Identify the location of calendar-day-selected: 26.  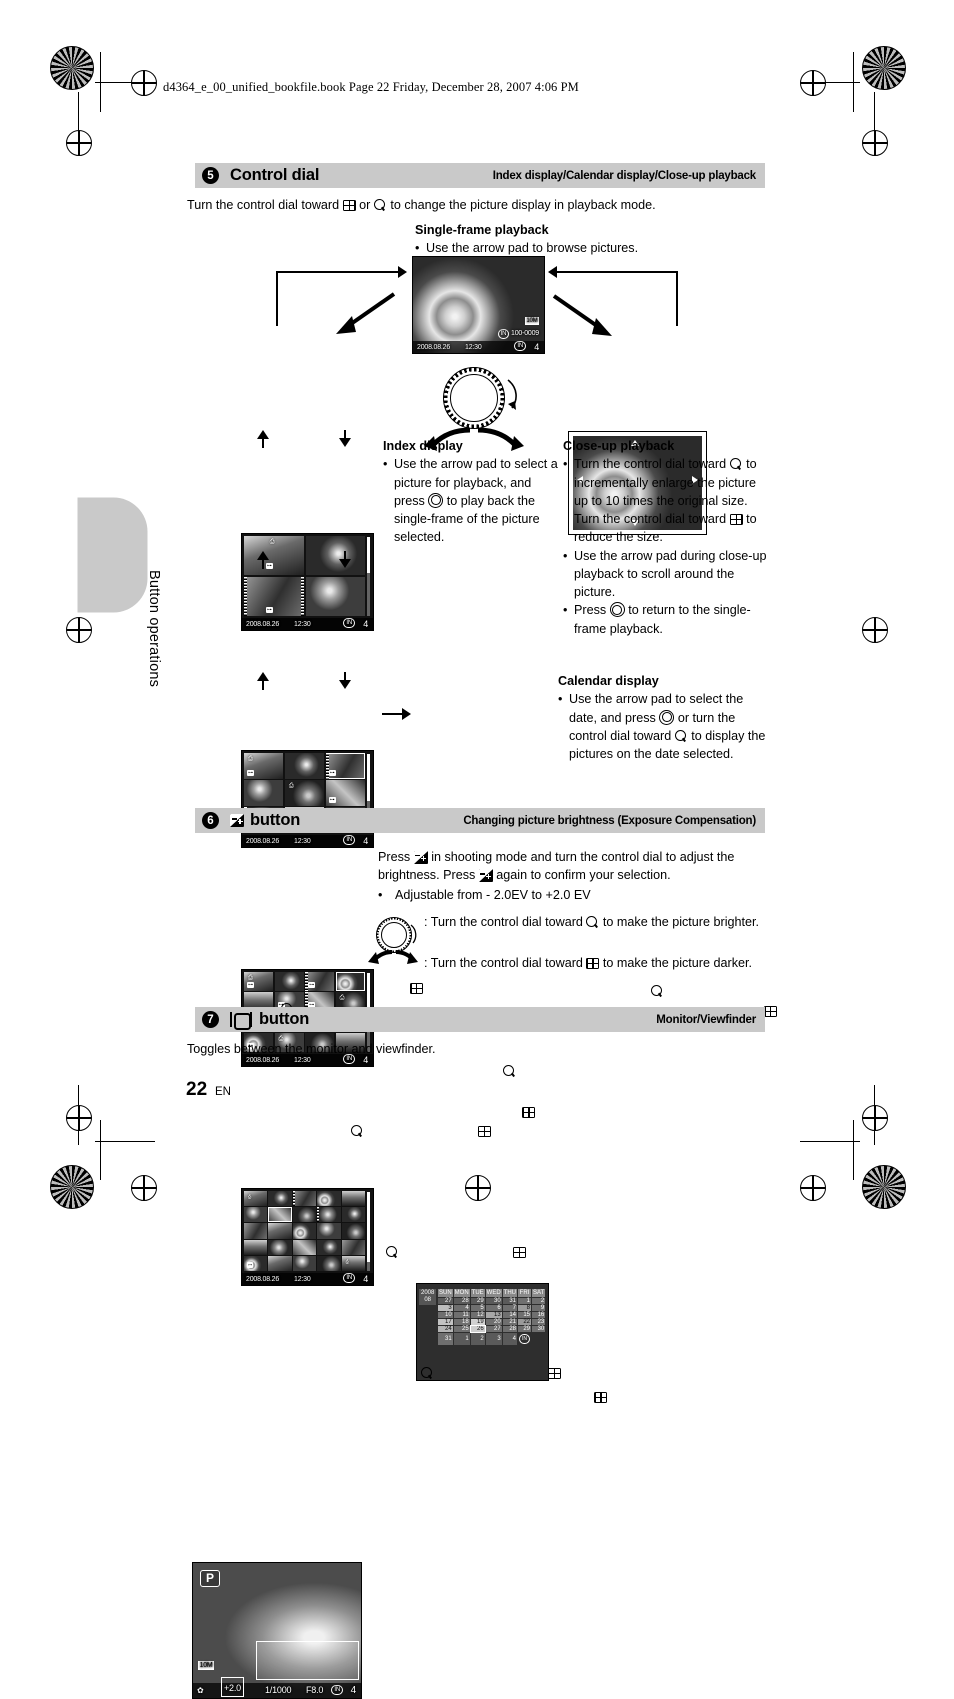
(477, 1329).